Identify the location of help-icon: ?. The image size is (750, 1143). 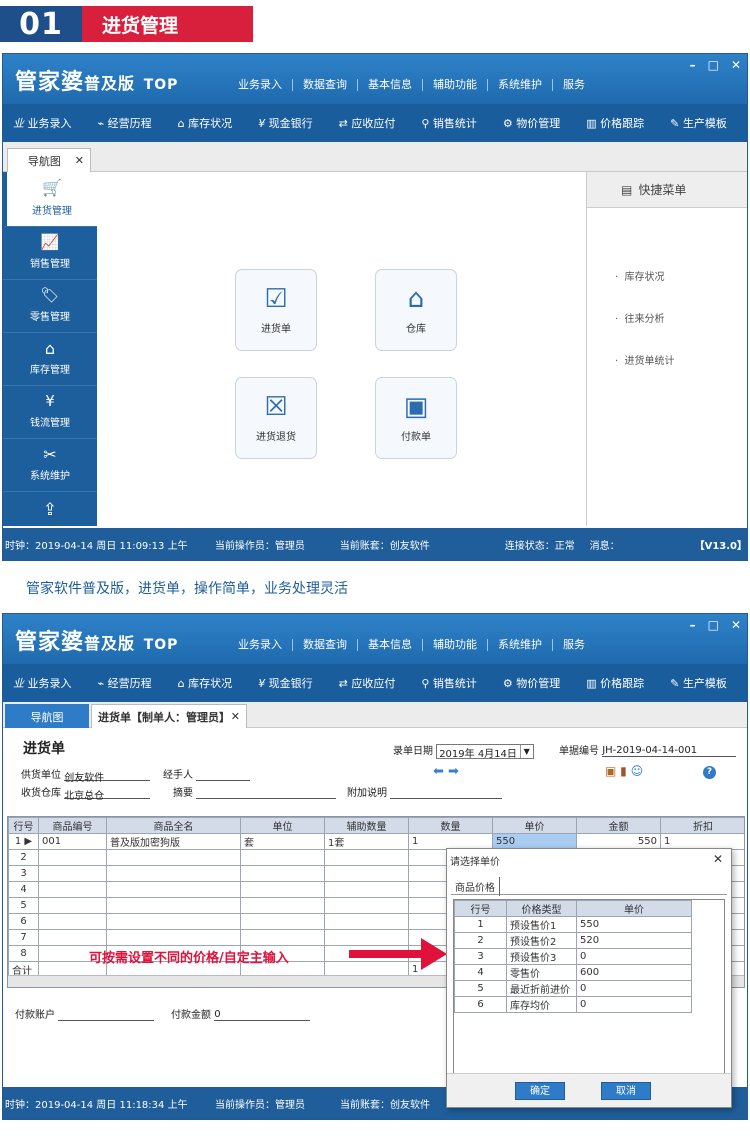
(709, 772).